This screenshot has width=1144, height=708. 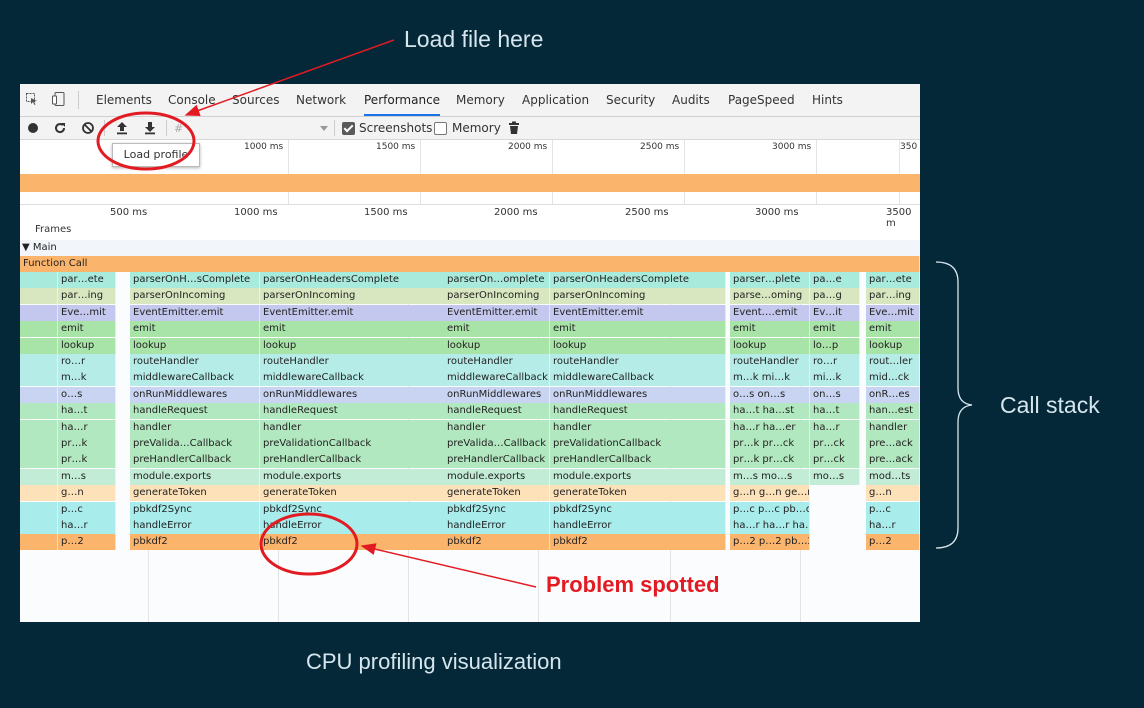 What do you see at coordinates (321, 100) in the screenshot?
I see `tab-network: Network` at bounding box center [321, 100].